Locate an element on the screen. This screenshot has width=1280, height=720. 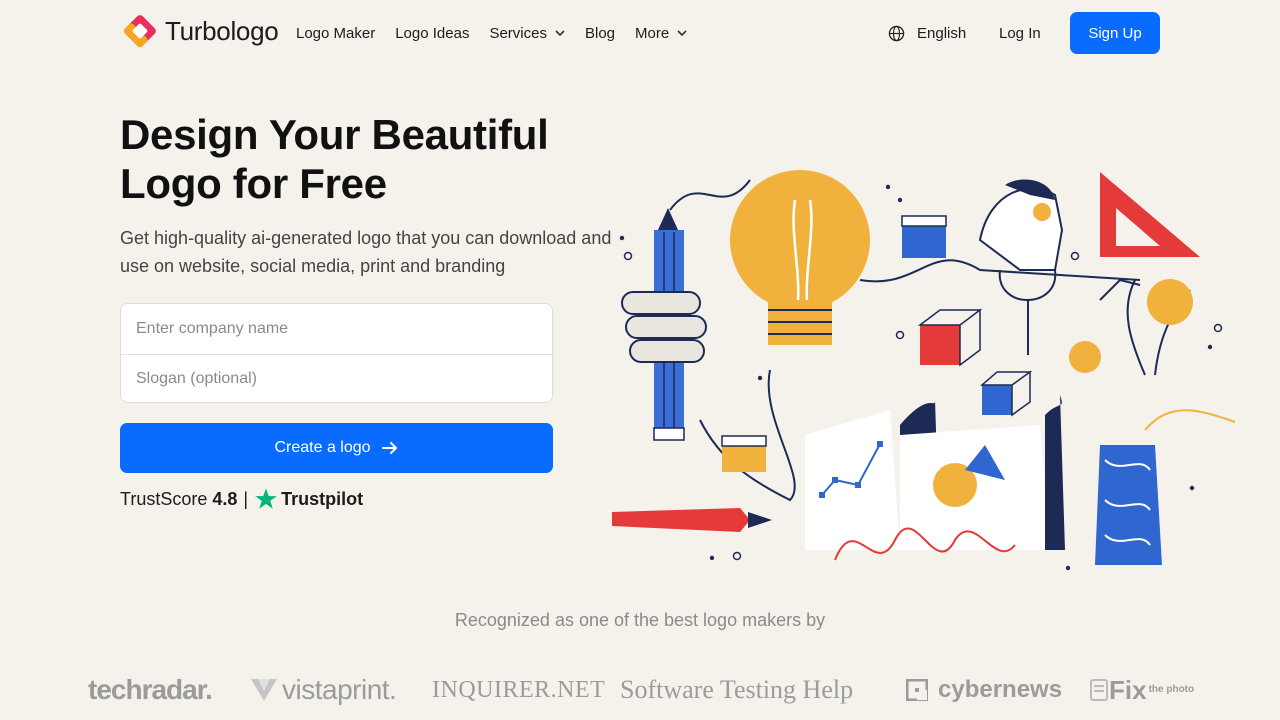
cybernews-label: cybernews is located at coordinates (1000, 689).